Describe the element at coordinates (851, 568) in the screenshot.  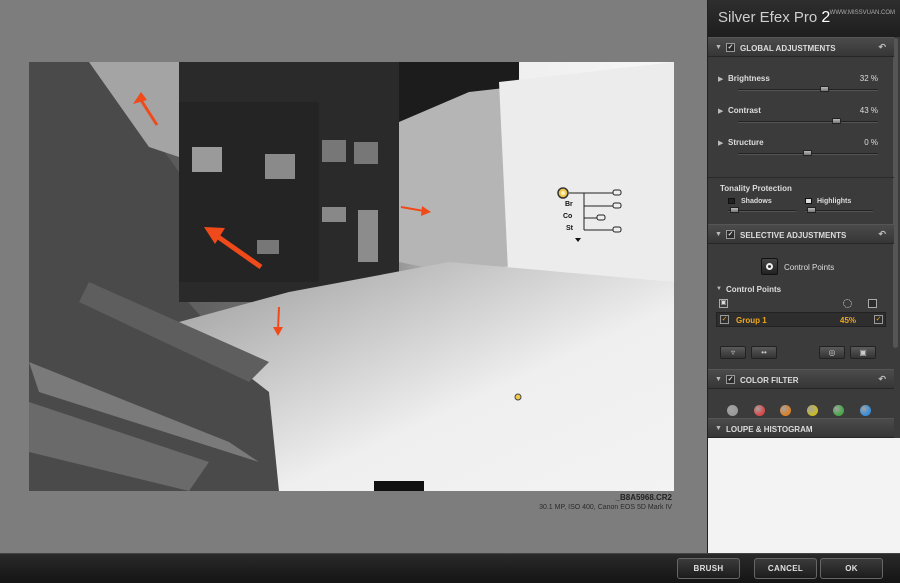
I see `ok-button: OK` at that location.